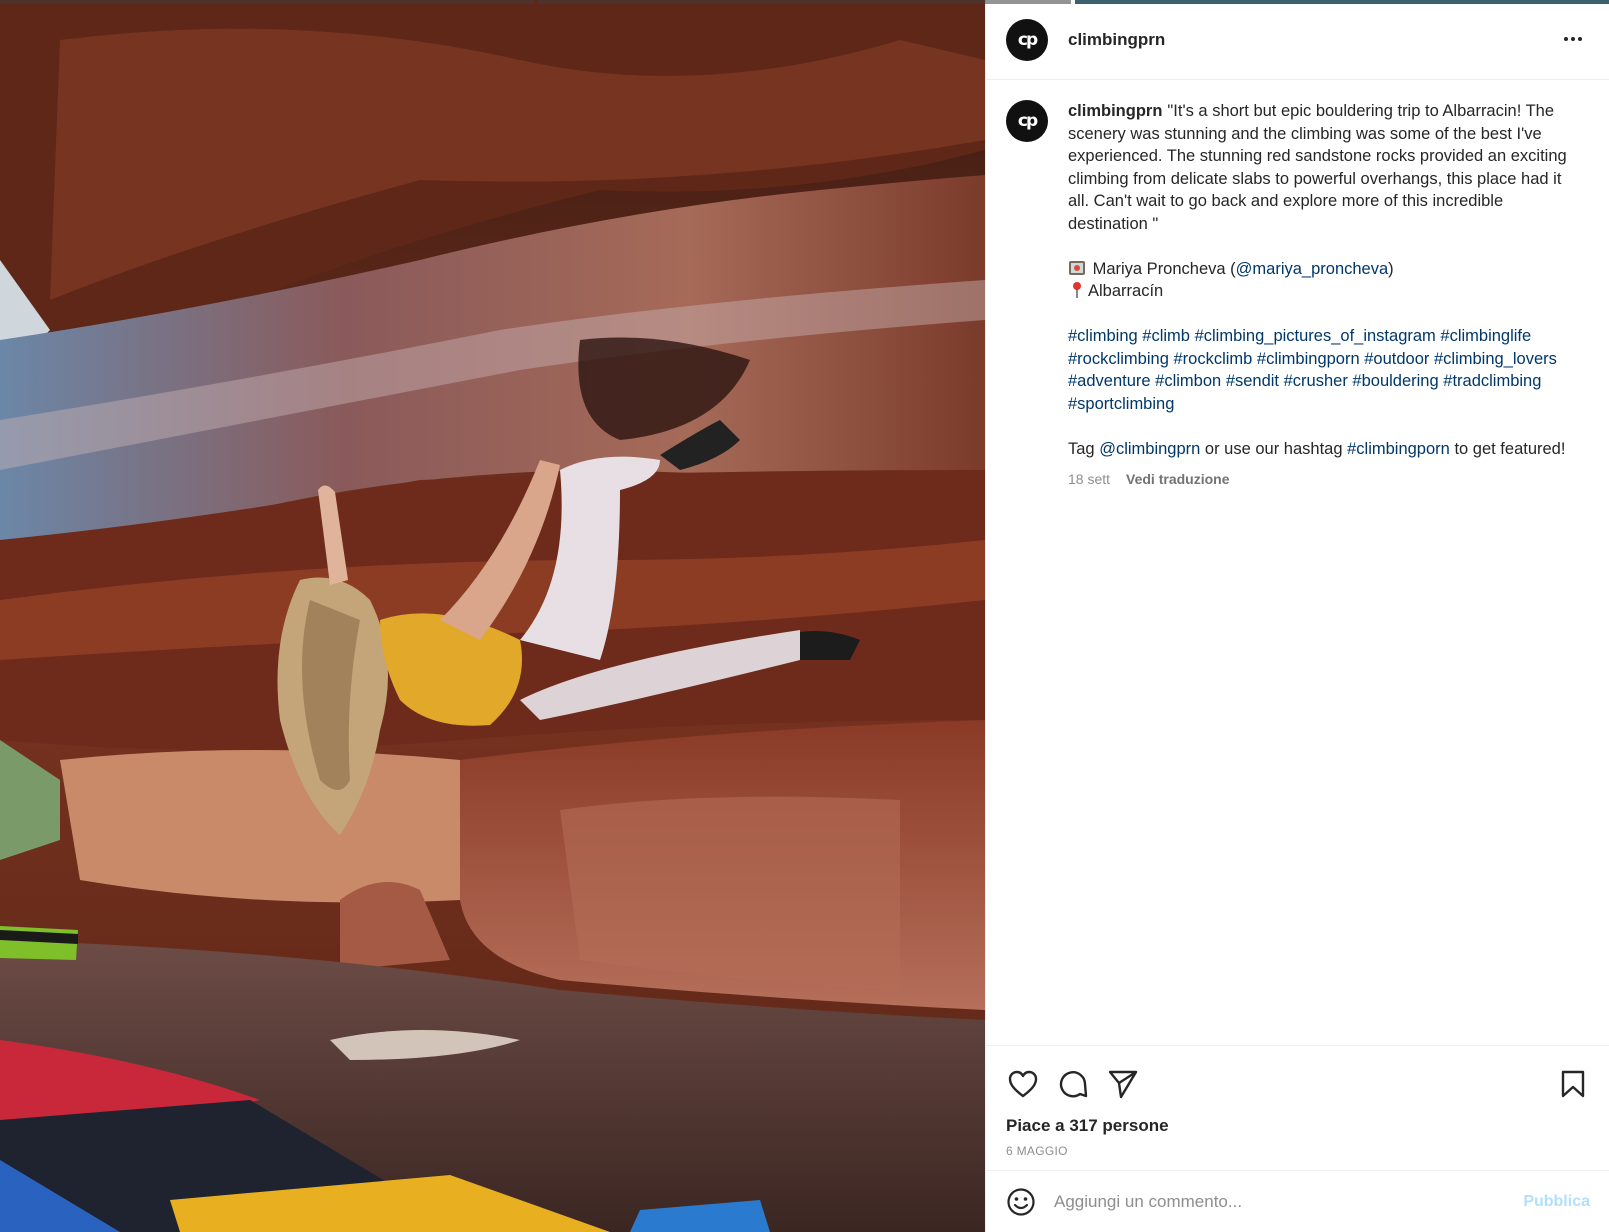 This screenshot has height=1232, width=1609. I want to click on caption-meta: 18 sett Vedi traduzione, so click(1323, 479).